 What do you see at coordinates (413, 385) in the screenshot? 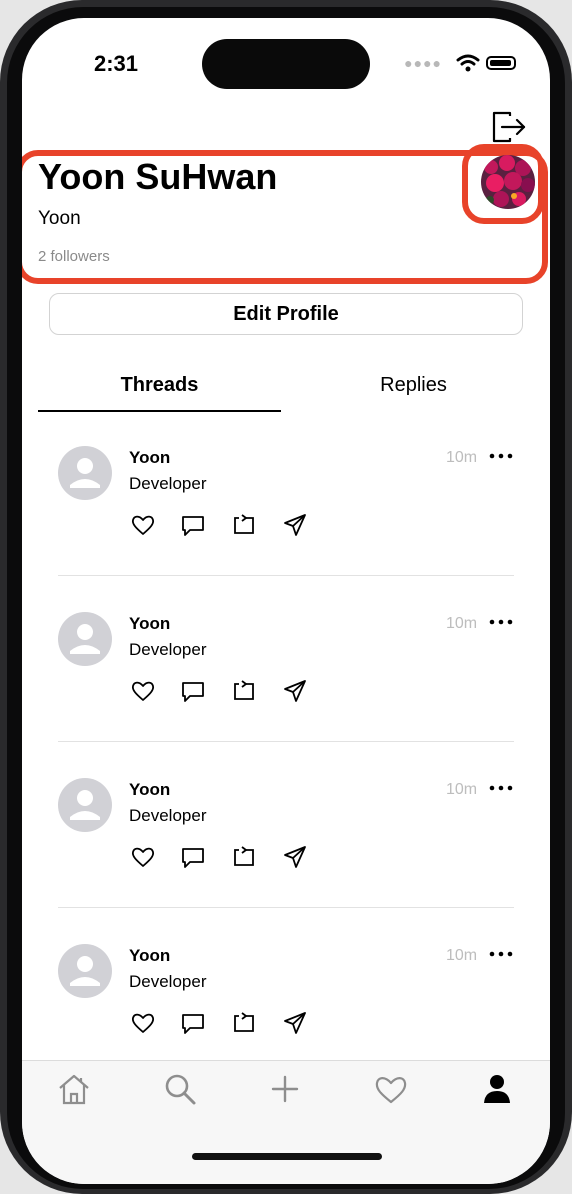
I see `tab-replies: Replies` at bounding box center [413, 385].